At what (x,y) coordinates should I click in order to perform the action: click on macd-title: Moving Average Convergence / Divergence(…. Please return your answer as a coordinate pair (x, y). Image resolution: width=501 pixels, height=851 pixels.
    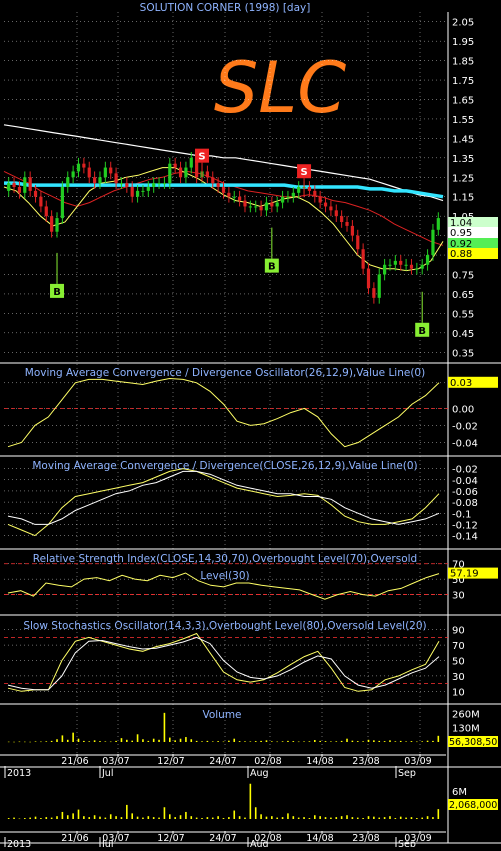
    Looking at the image, I should click on (224, 466).